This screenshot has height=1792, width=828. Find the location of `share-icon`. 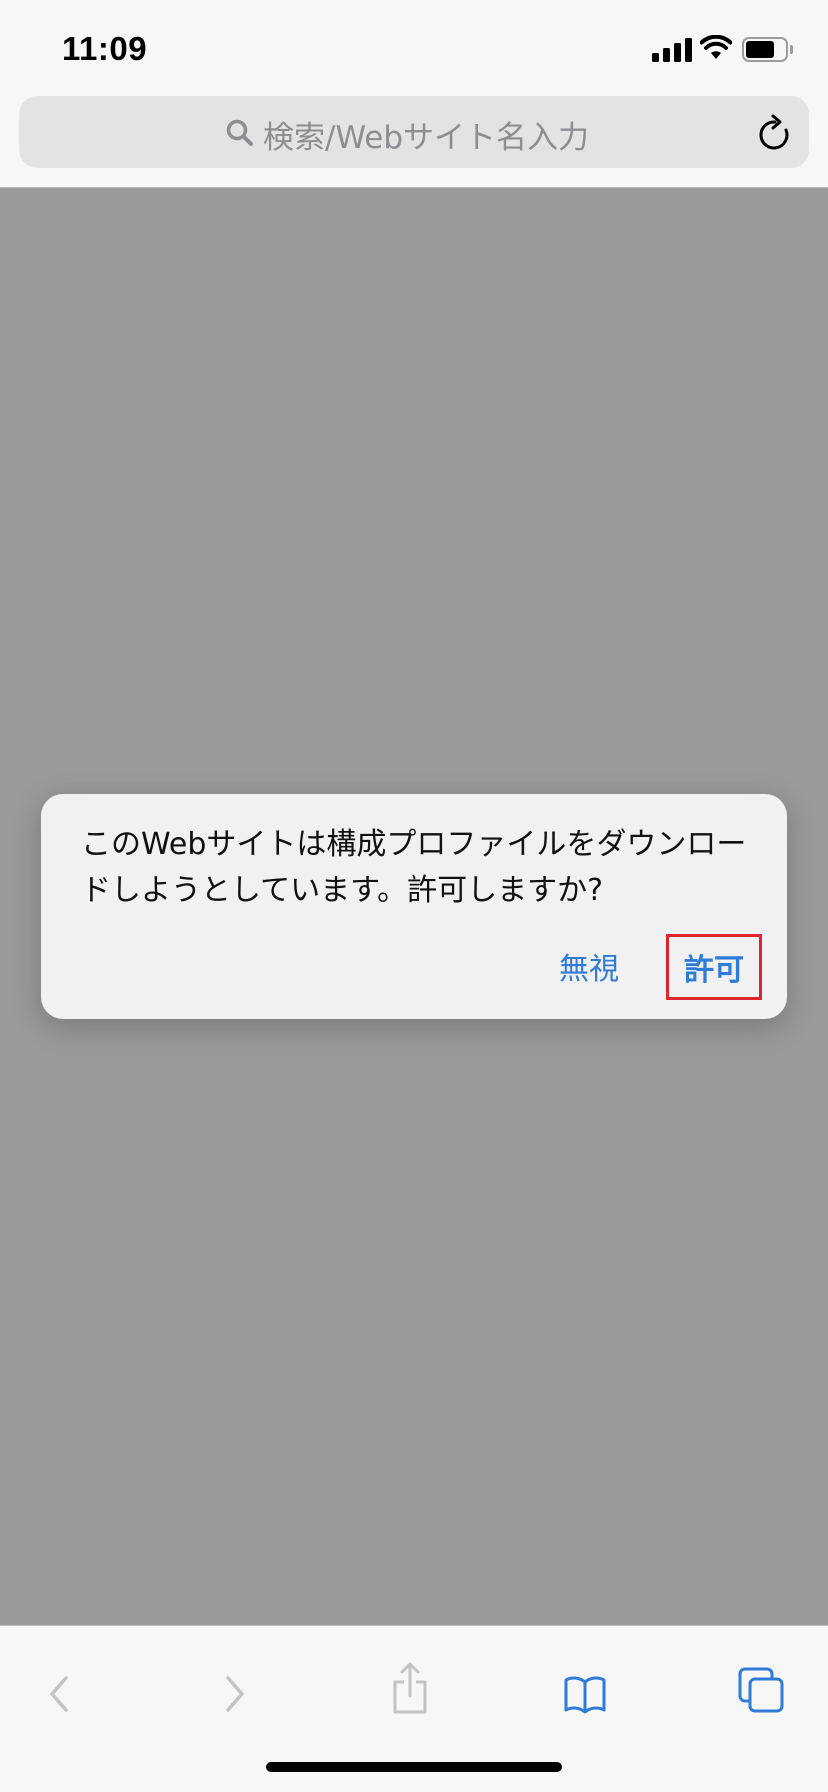

share-icon is located at coordinates (410, 1688).